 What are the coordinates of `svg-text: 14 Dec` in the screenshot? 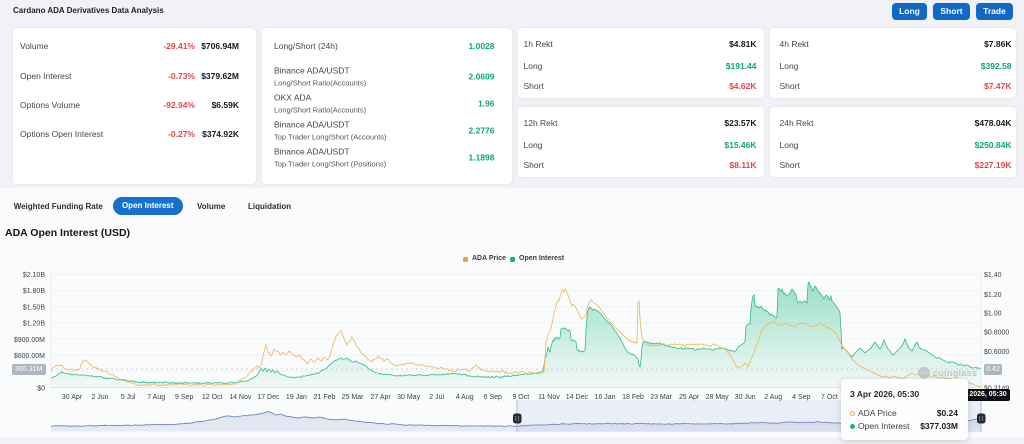 It's located at (577, 397).